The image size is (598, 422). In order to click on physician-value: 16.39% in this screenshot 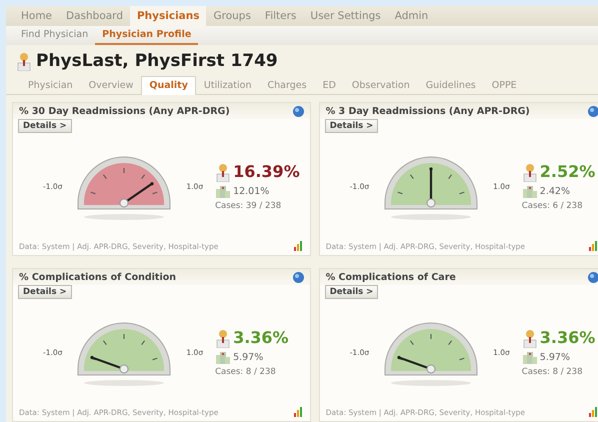, I will do `click(266, 172)`.